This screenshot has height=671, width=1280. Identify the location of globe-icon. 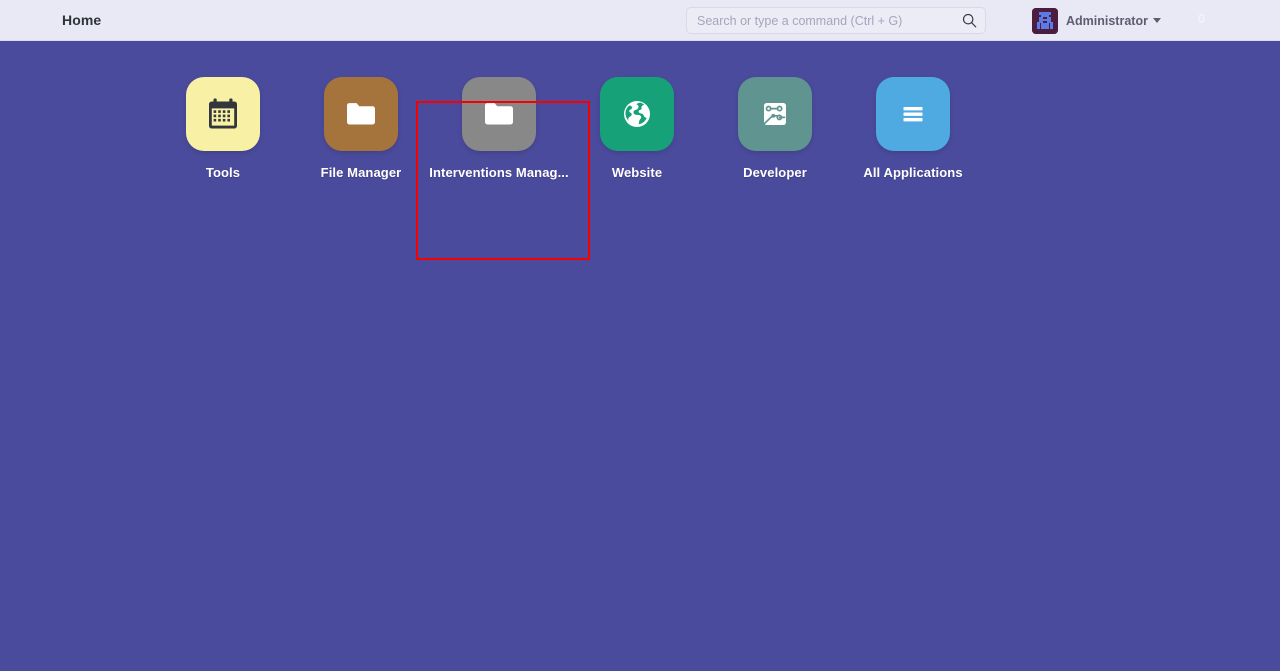
(637, 114).